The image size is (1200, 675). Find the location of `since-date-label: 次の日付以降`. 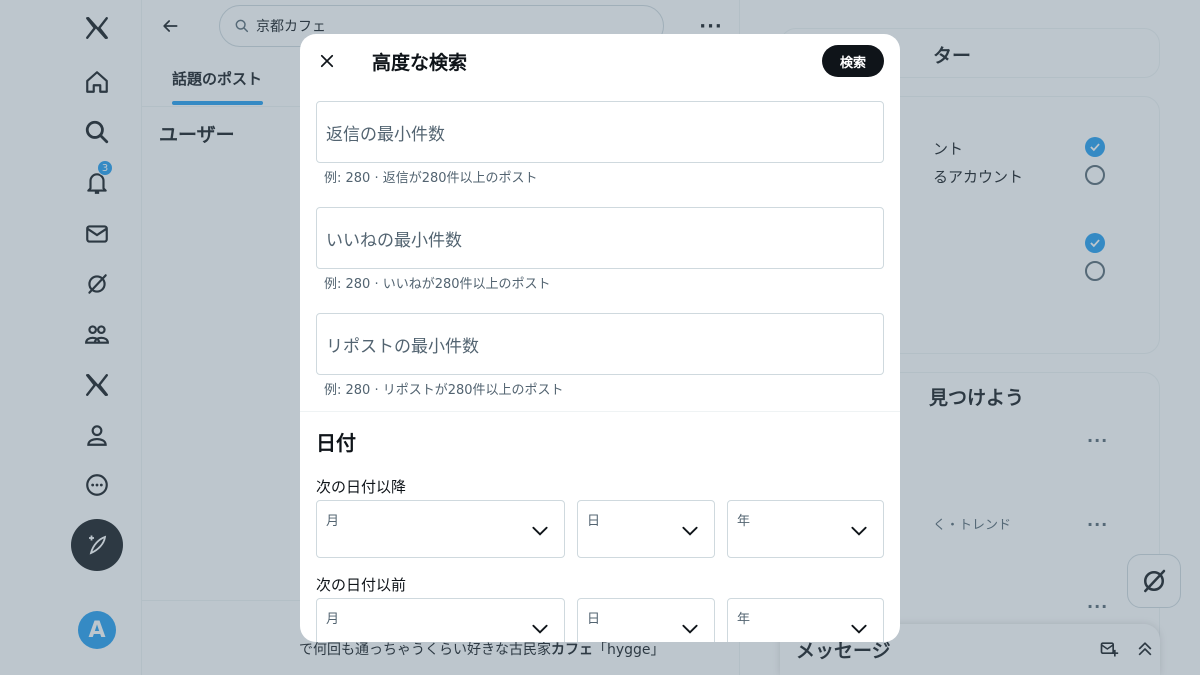

since-date-label: 次の日付以降 is located at coordinates (361, 487).